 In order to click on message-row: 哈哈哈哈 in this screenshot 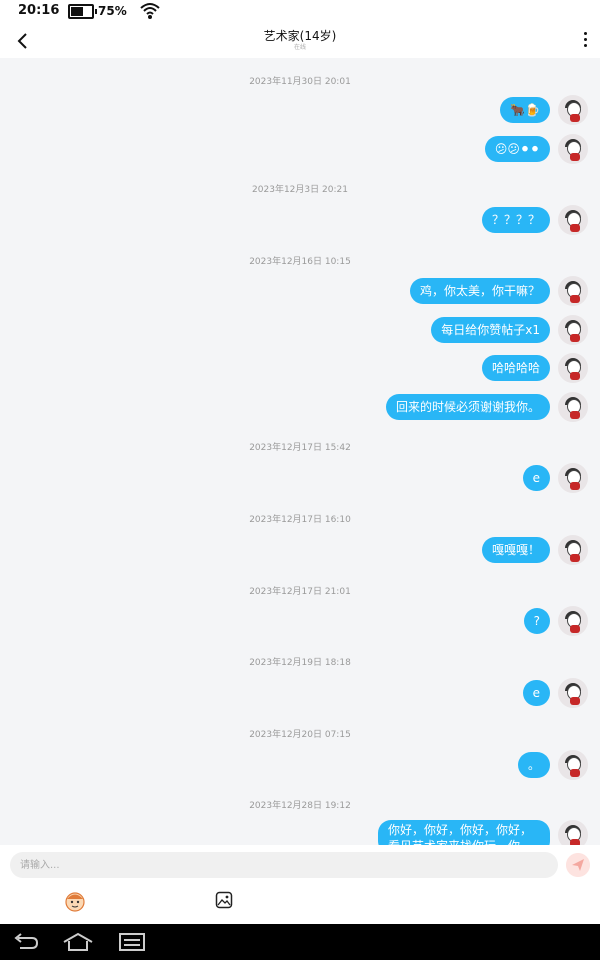, I will do `click(438, 368)`.